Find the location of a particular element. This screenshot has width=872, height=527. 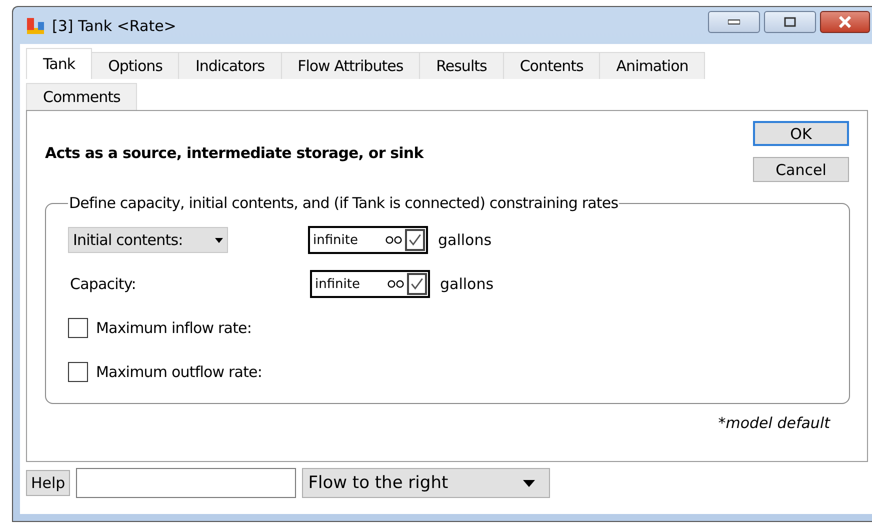

contents-dropdown: Initial contents: is located at coordinates (148, 240).